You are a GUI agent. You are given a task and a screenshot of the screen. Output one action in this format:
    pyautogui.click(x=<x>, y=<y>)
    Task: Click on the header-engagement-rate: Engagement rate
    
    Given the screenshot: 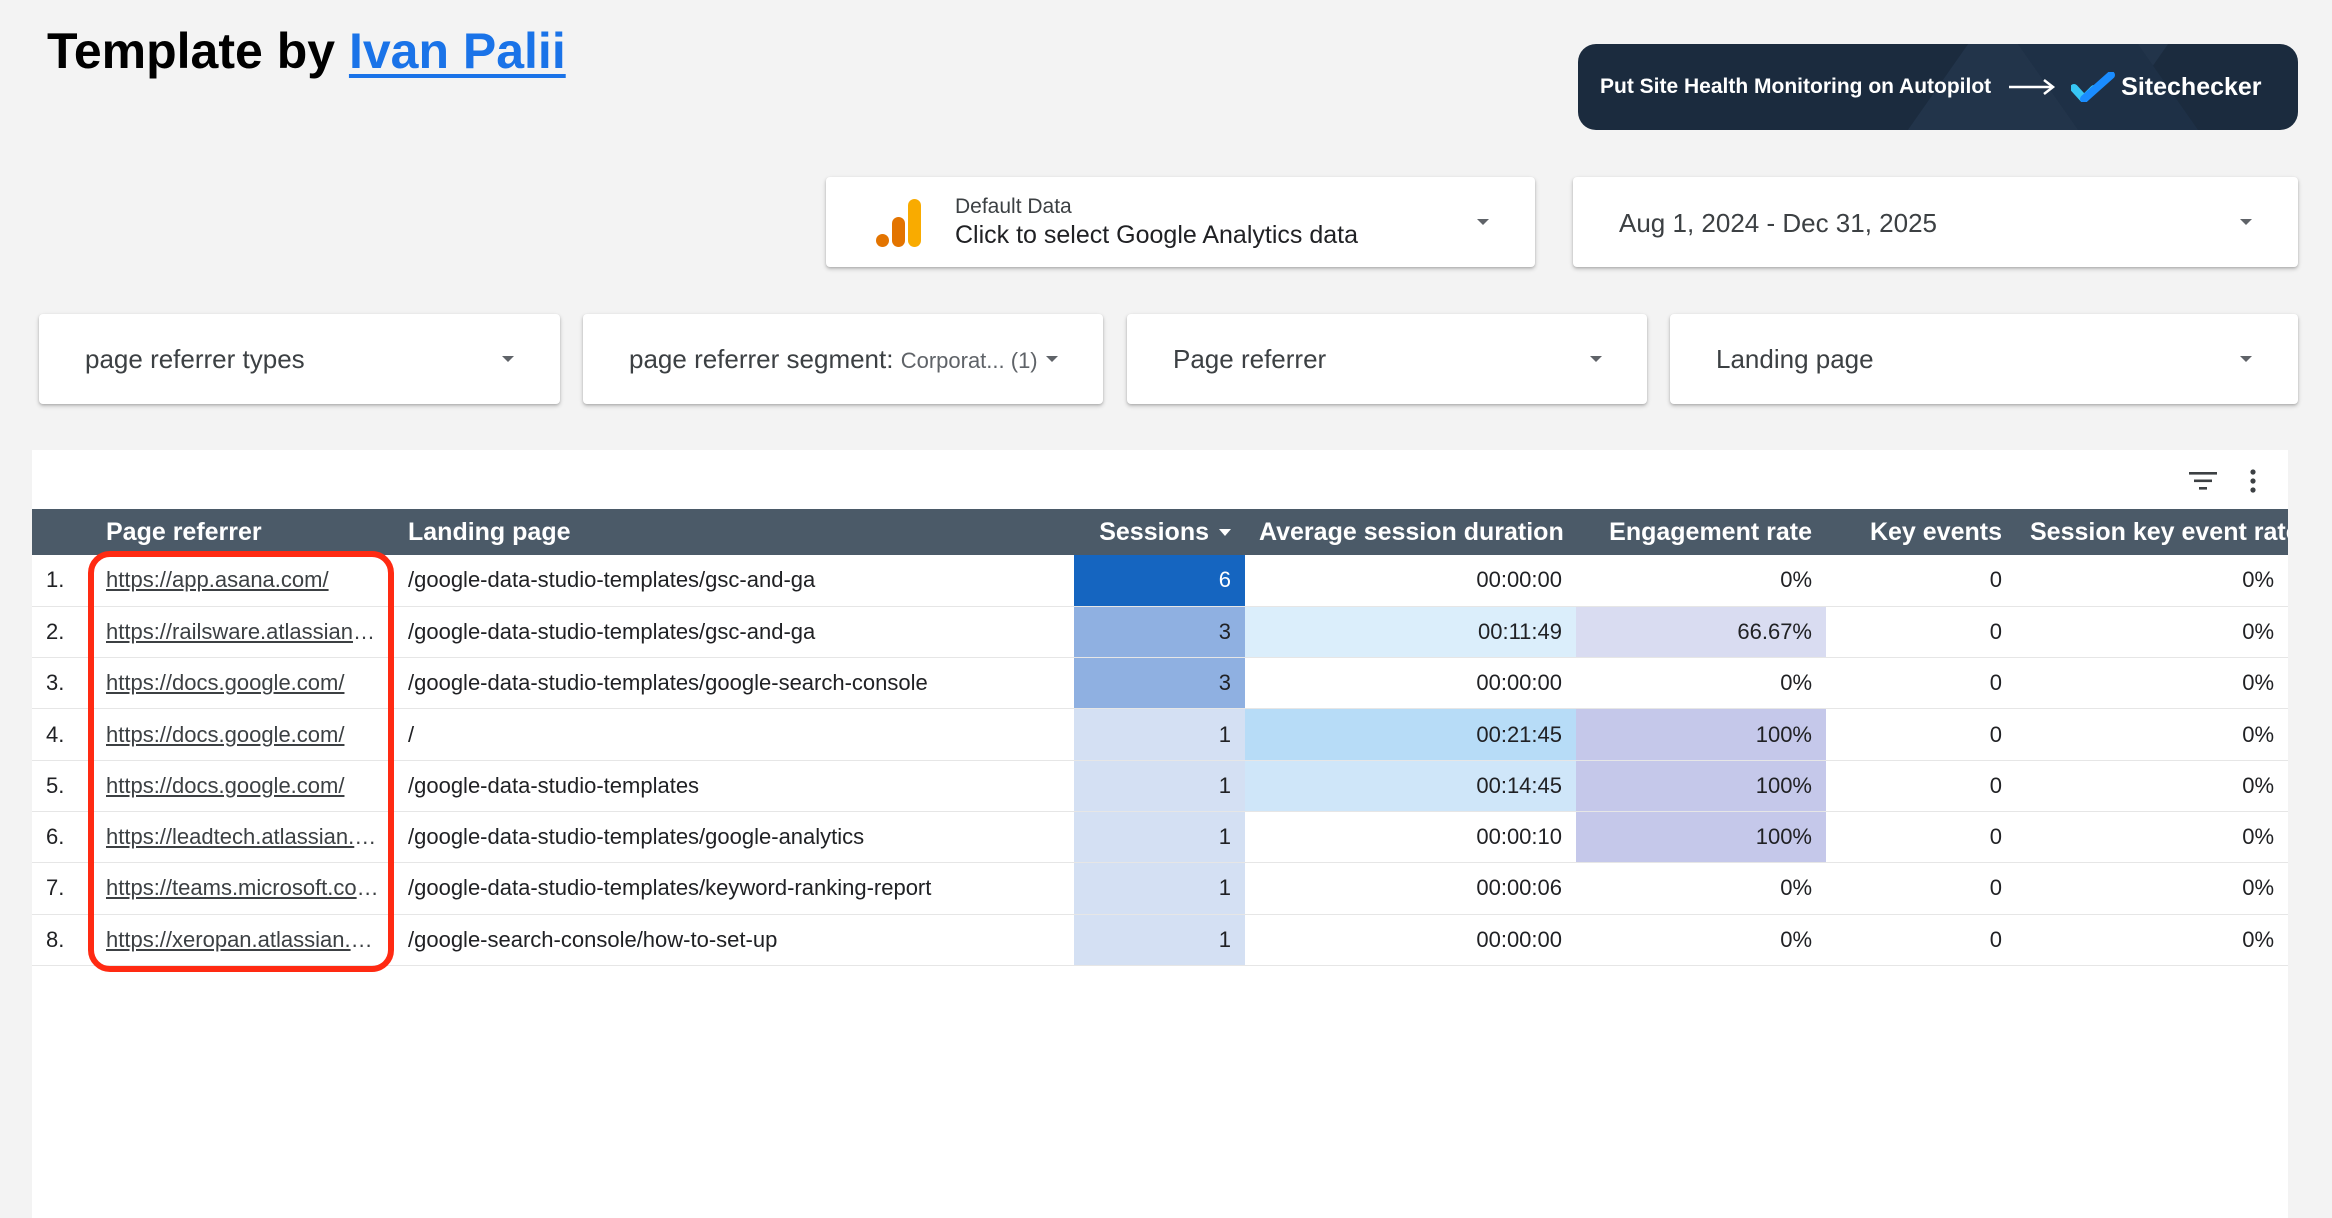 What is the action you would take?
    pyautogui.click(x=1701, y=532)
    